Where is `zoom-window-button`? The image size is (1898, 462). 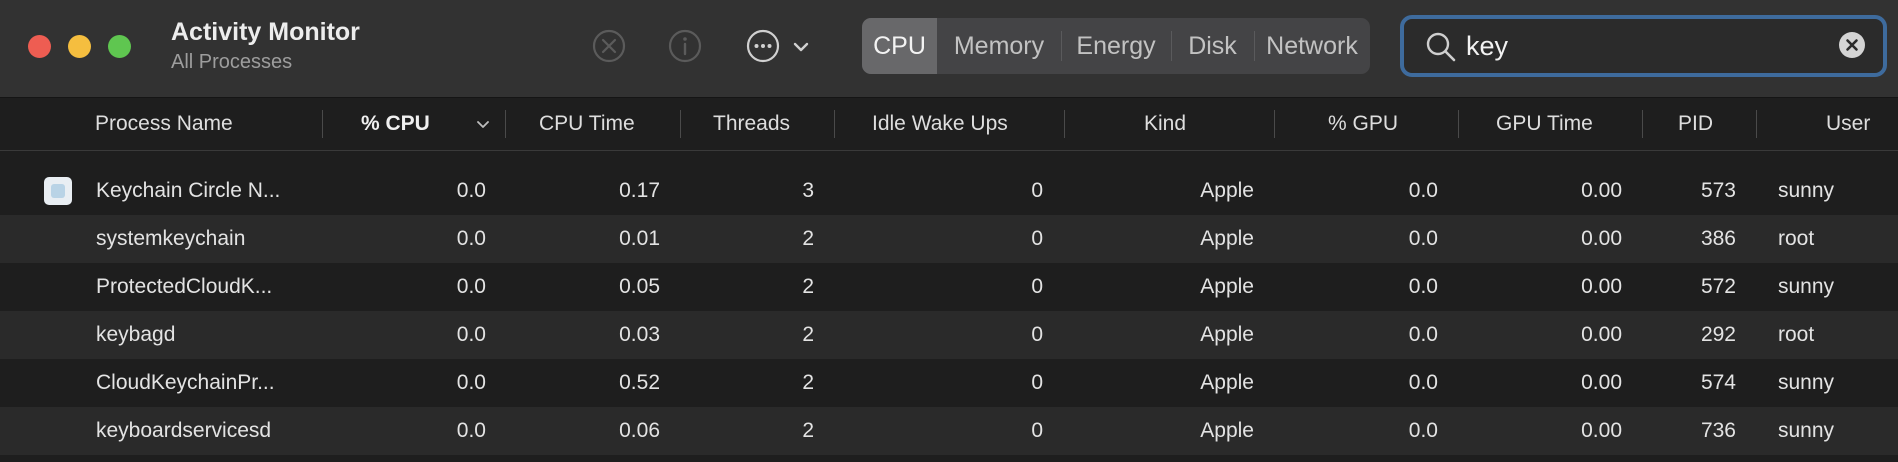
zoom-window-button is located at coordinates (119, 46).